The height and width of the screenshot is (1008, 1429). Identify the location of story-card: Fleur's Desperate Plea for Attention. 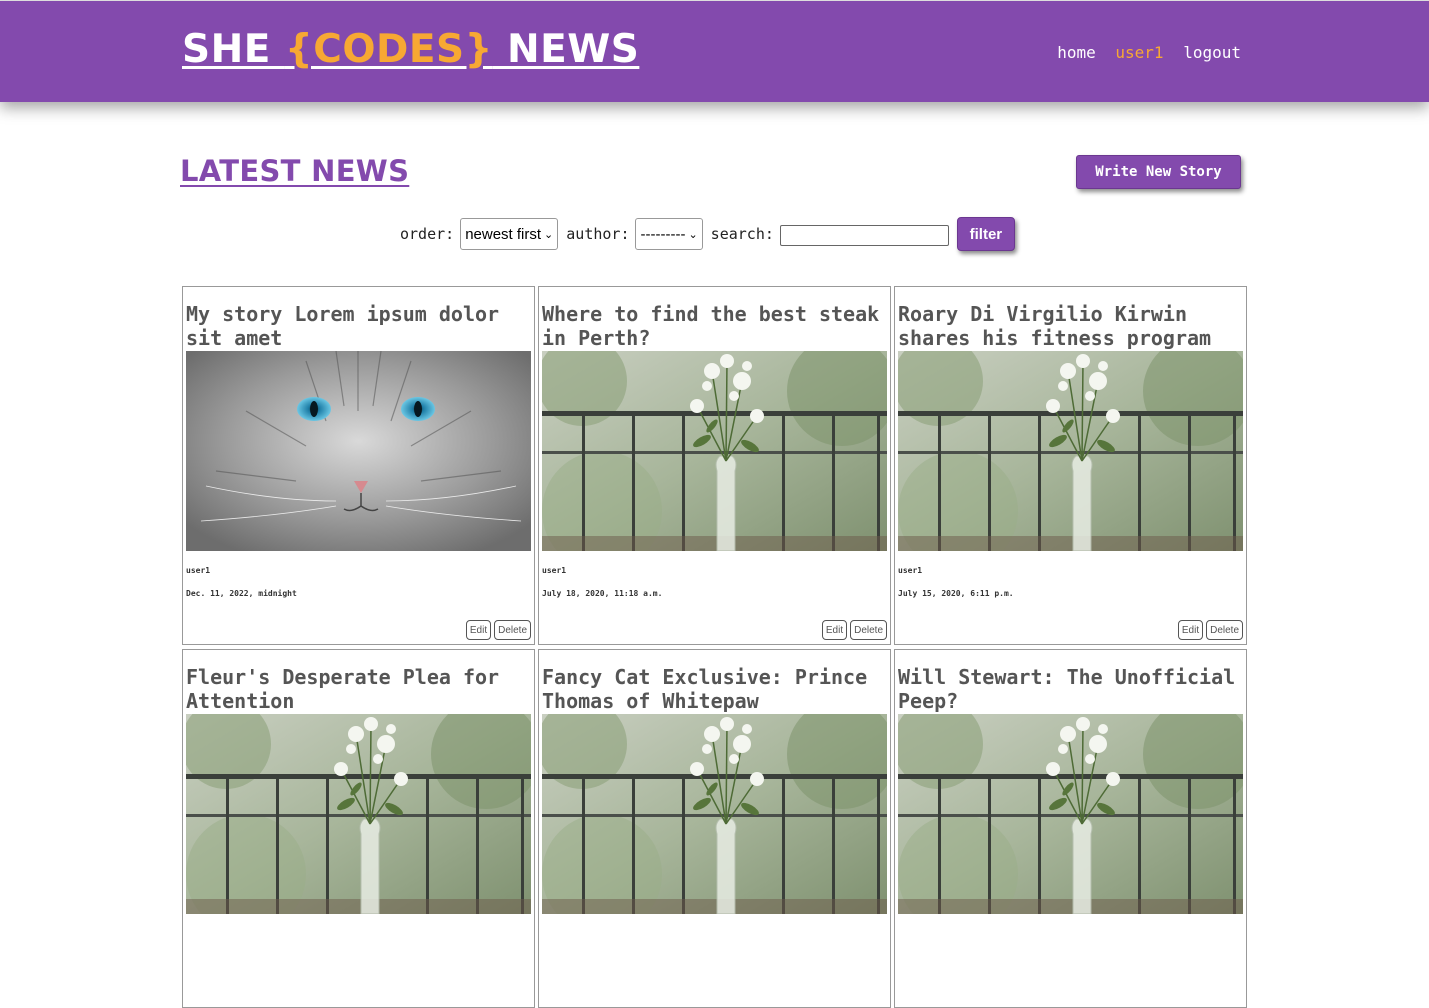
(358, 828).